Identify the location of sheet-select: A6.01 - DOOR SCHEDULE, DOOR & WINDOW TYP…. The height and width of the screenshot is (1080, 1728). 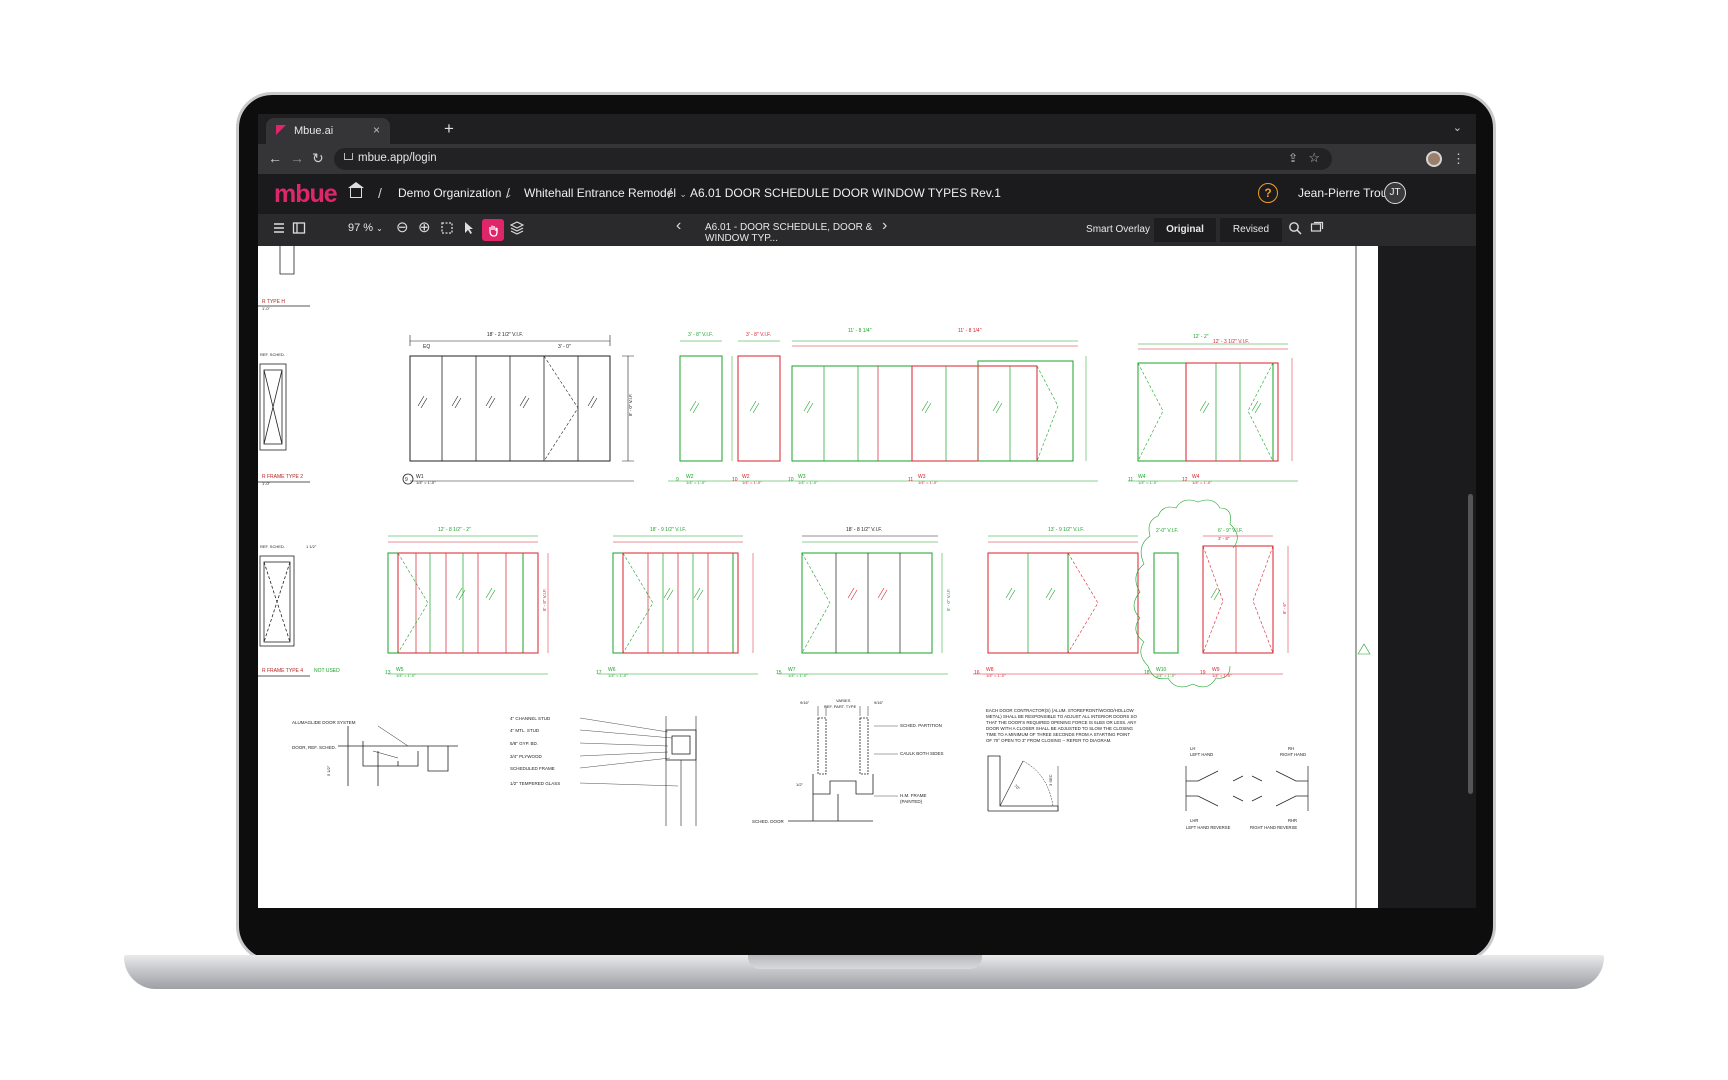
(804, 233).